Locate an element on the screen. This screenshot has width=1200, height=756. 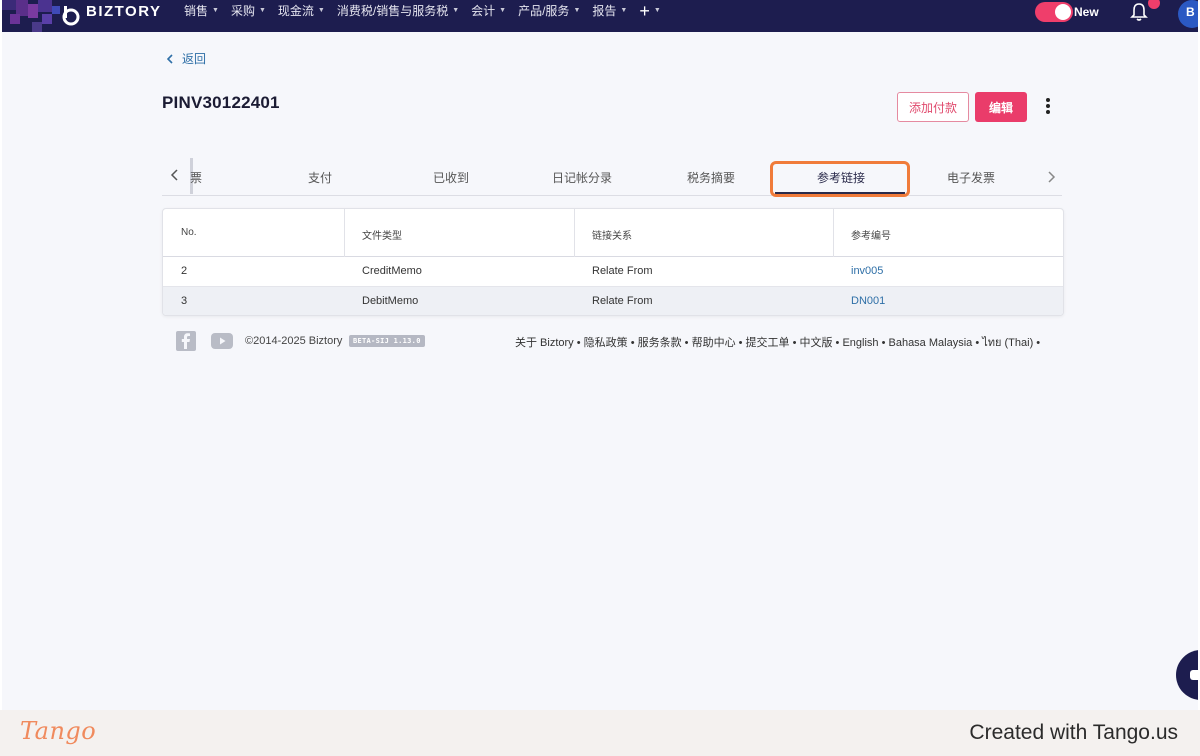
chevron-right-icon is located at coordinates (1051, 177).